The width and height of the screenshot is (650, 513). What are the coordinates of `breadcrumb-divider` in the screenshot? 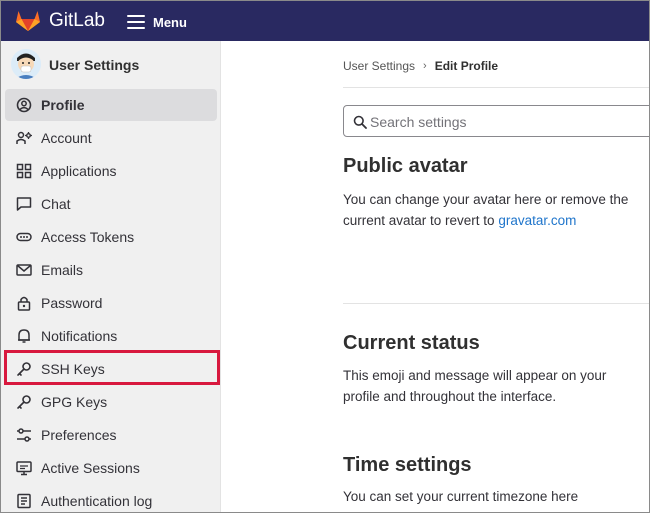 It's located at (496, 87).